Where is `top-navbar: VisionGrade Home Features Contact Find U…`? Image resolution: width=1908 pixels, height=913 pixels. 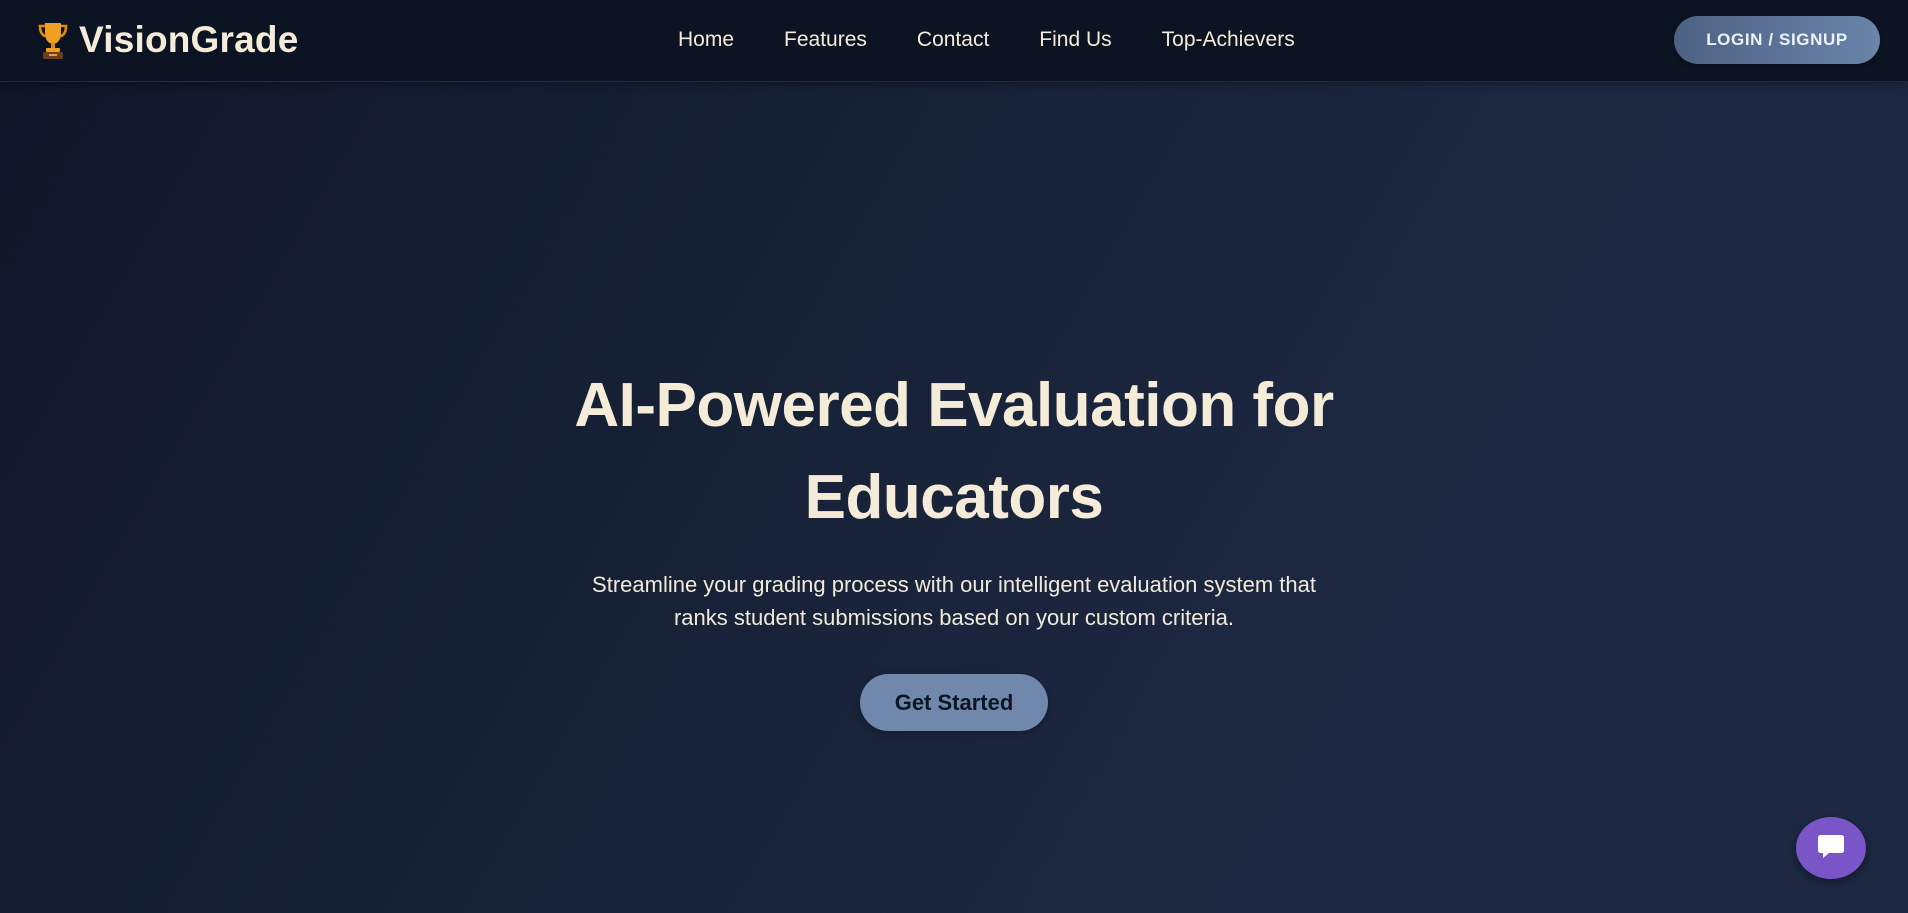
top-navbar: VisionGrade Home Features Contact Find U… is located at coordinates (954, 41).